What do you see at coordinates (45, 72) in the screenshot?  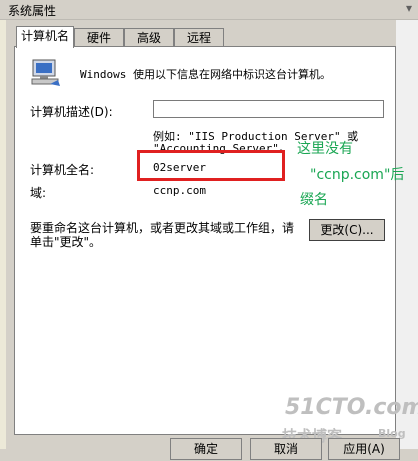 I see `computer-icon` at bounding box center [45, 72].